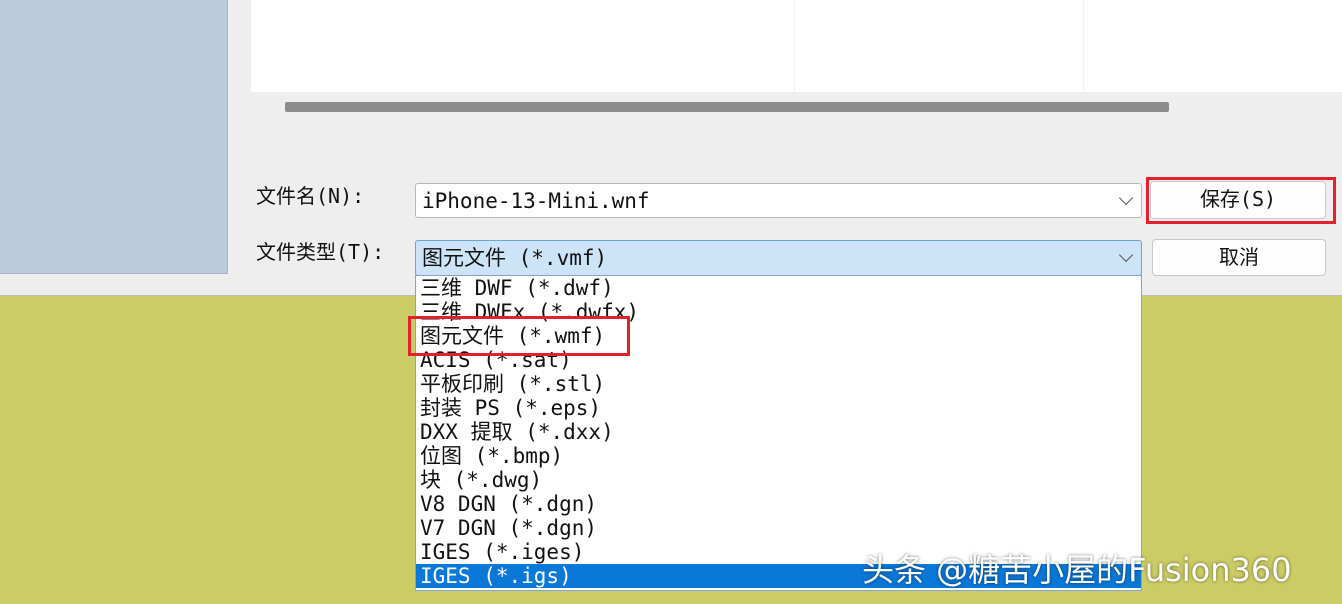  Describe the element at coordinates (114, 137) in the screenshot. I see `navigation-pane` at that location.